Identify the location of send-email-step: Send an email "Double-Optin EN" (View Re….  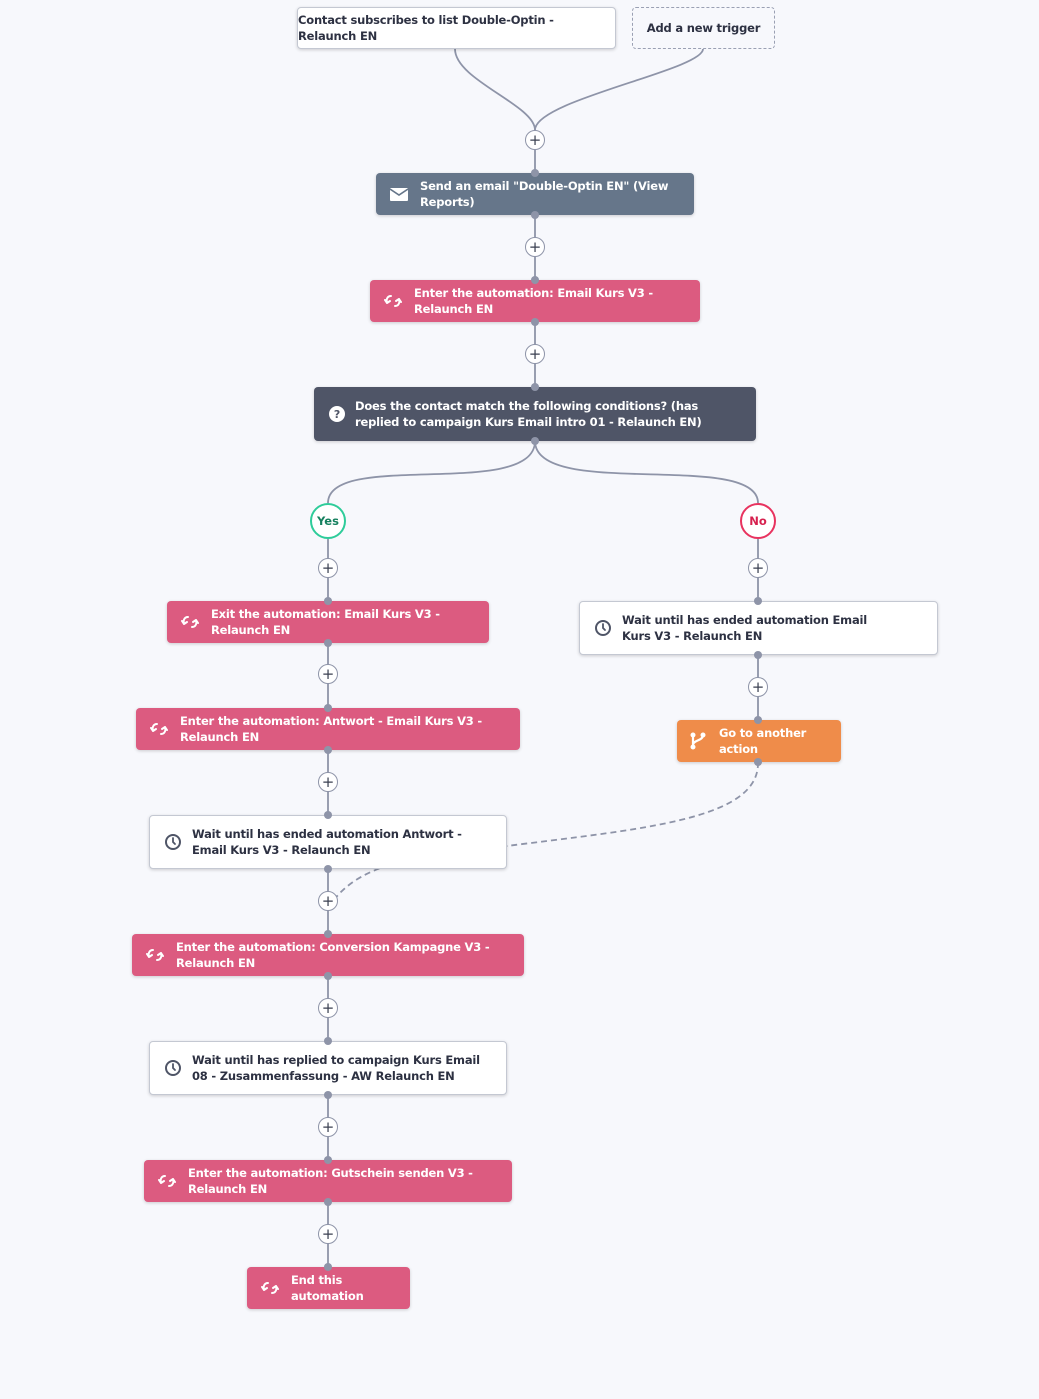
(535, 194).